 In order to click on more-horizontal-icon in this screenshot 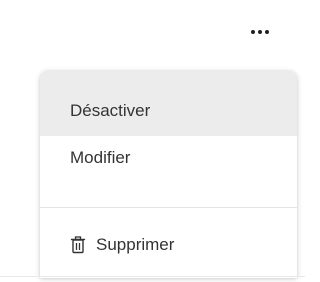, I will do `click(260, 32)`.